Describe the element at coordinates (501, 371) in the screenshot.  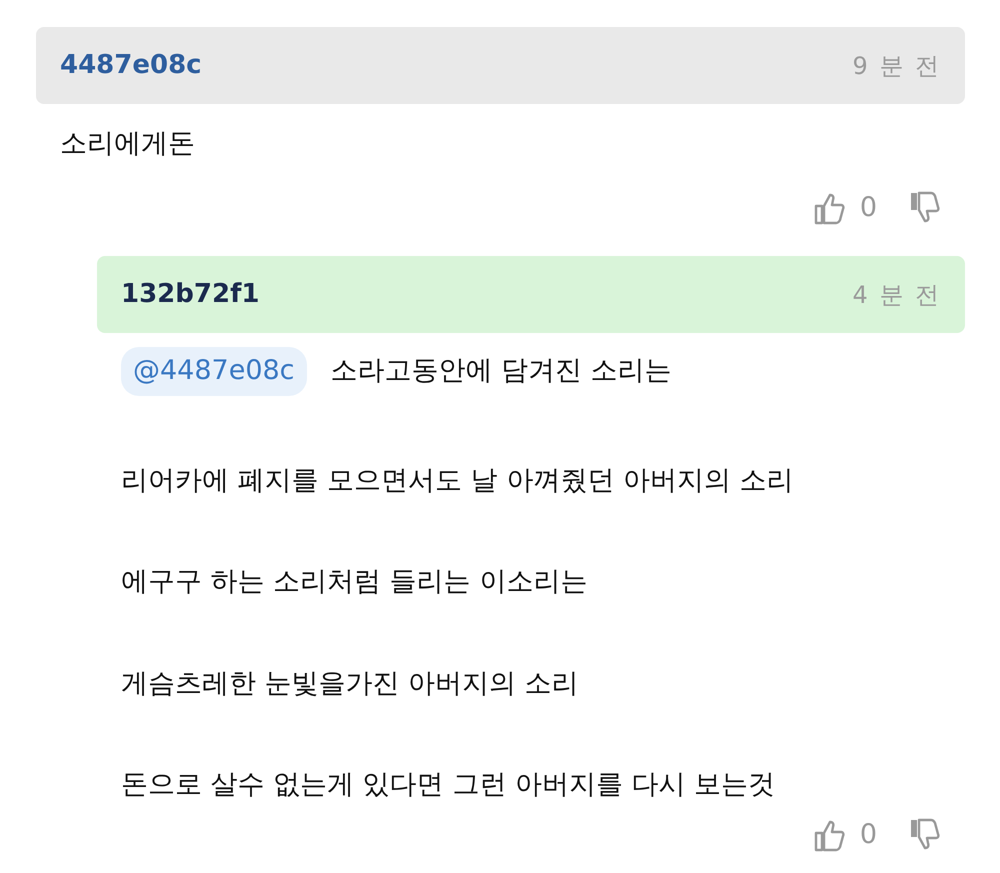
I see `comment-text: 소라고동안에 담겨진 소리는` at that location.